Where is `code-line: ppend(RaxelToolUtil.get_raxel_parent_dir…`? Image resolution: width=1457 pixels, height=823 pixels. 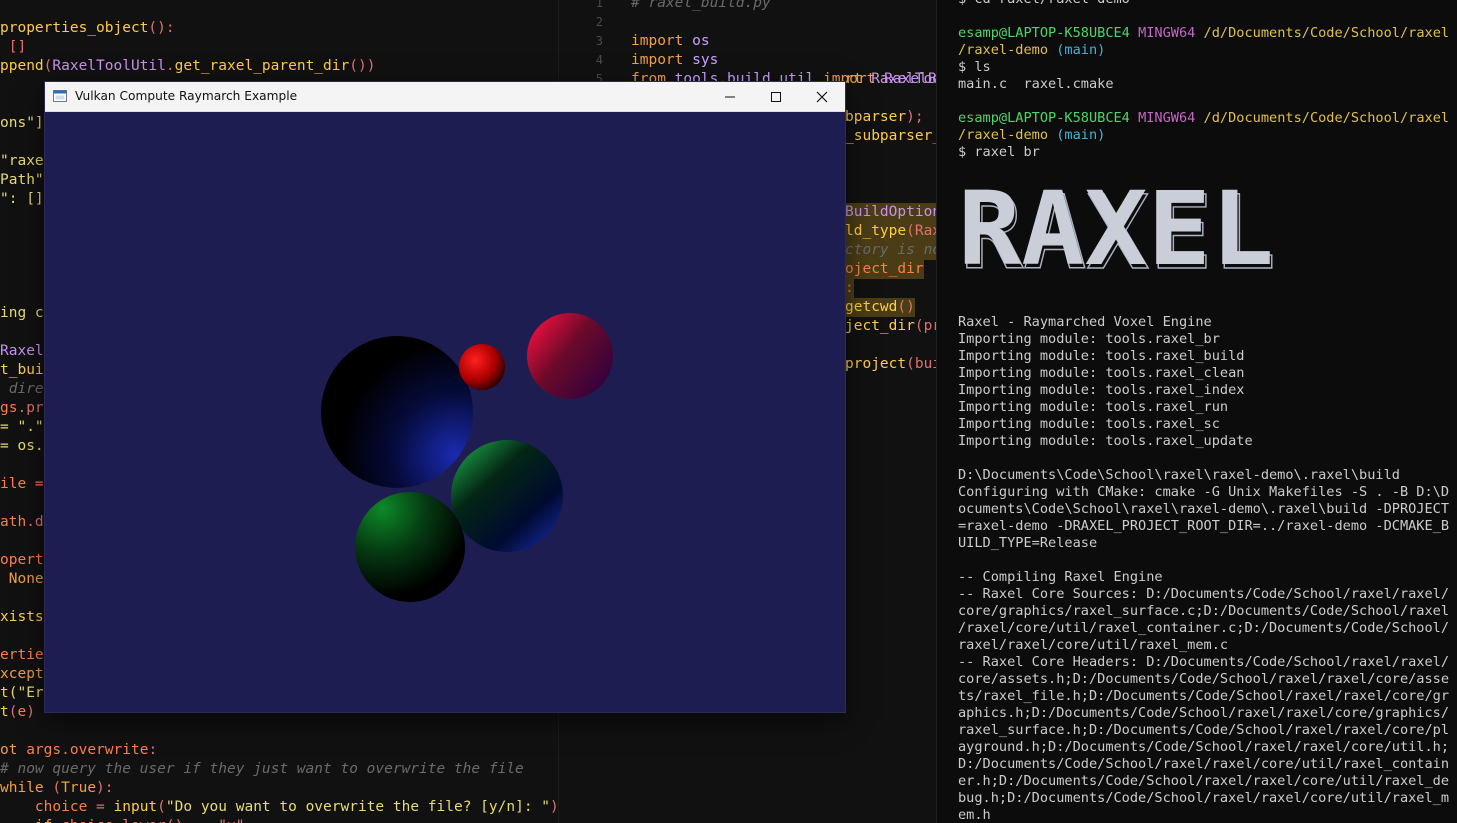
code-line: ppend(RaxelToolUtil.get_raxel_parent_dir… is located at coordinates (187, 66).